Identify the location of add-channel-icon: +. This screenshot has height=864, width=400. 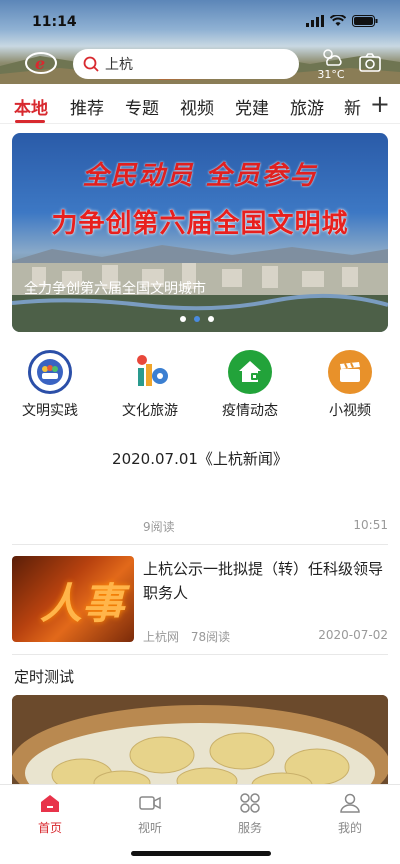
(380, 104).